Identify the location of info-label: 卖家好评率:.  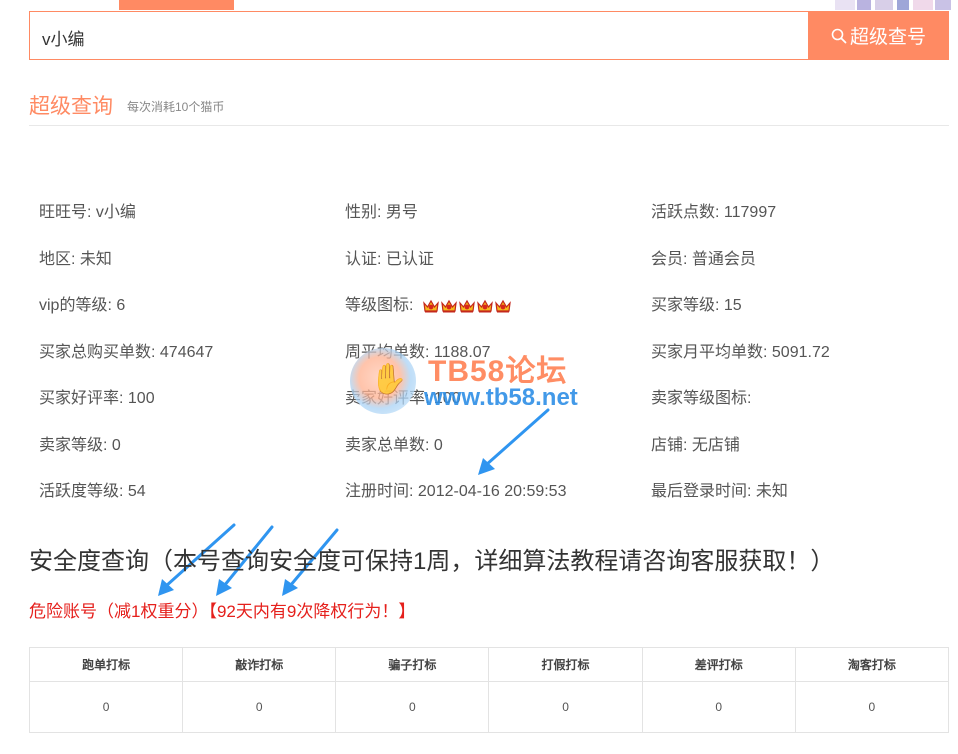
(387, 398).